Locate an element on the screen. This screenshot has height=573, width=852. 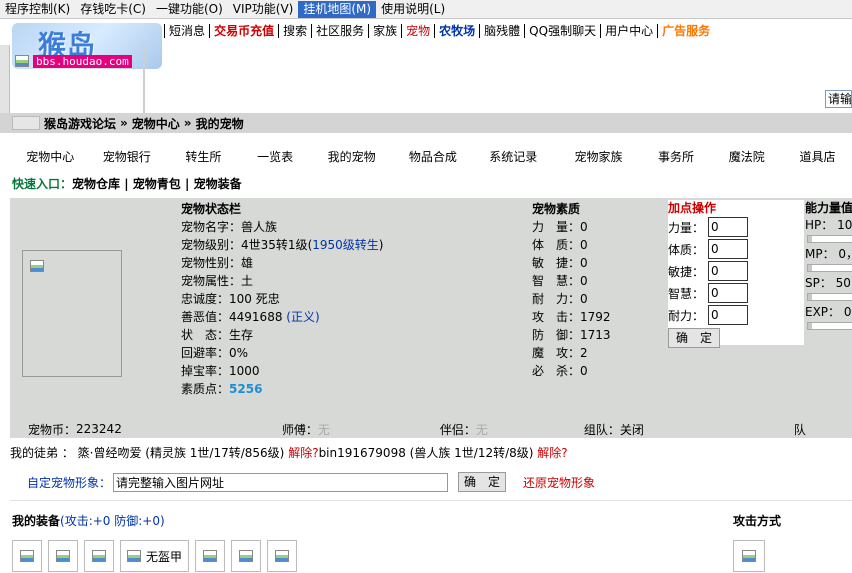
menu-item: 存钱吃卡(C) is located at coordinates (113, 9).